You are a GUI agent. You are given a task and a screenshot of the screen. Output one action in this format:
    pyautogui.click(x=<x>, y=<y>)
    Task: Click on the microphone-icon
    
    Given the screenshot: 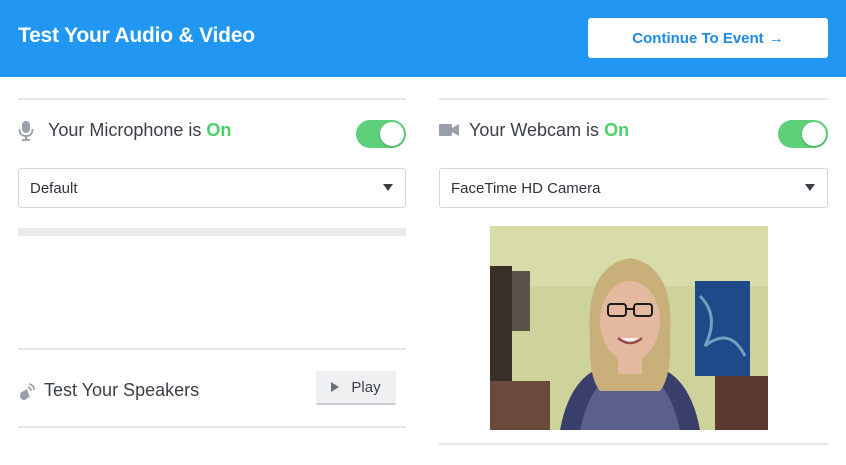 What is the action you would take?
    pyautogui.click(x=26, y=130)
    